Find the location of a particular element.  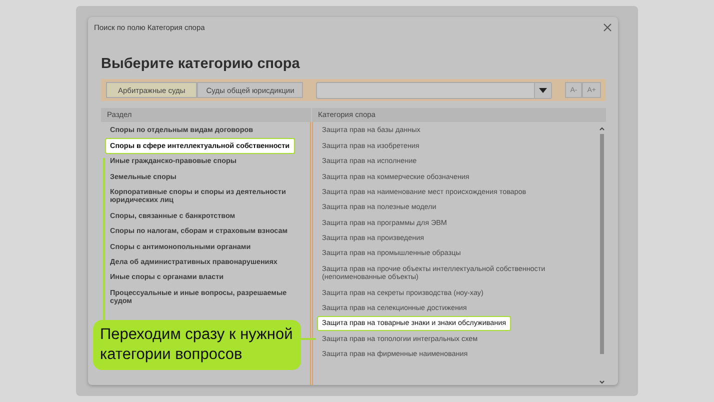

connector-line is located at coordinates (308, 339).